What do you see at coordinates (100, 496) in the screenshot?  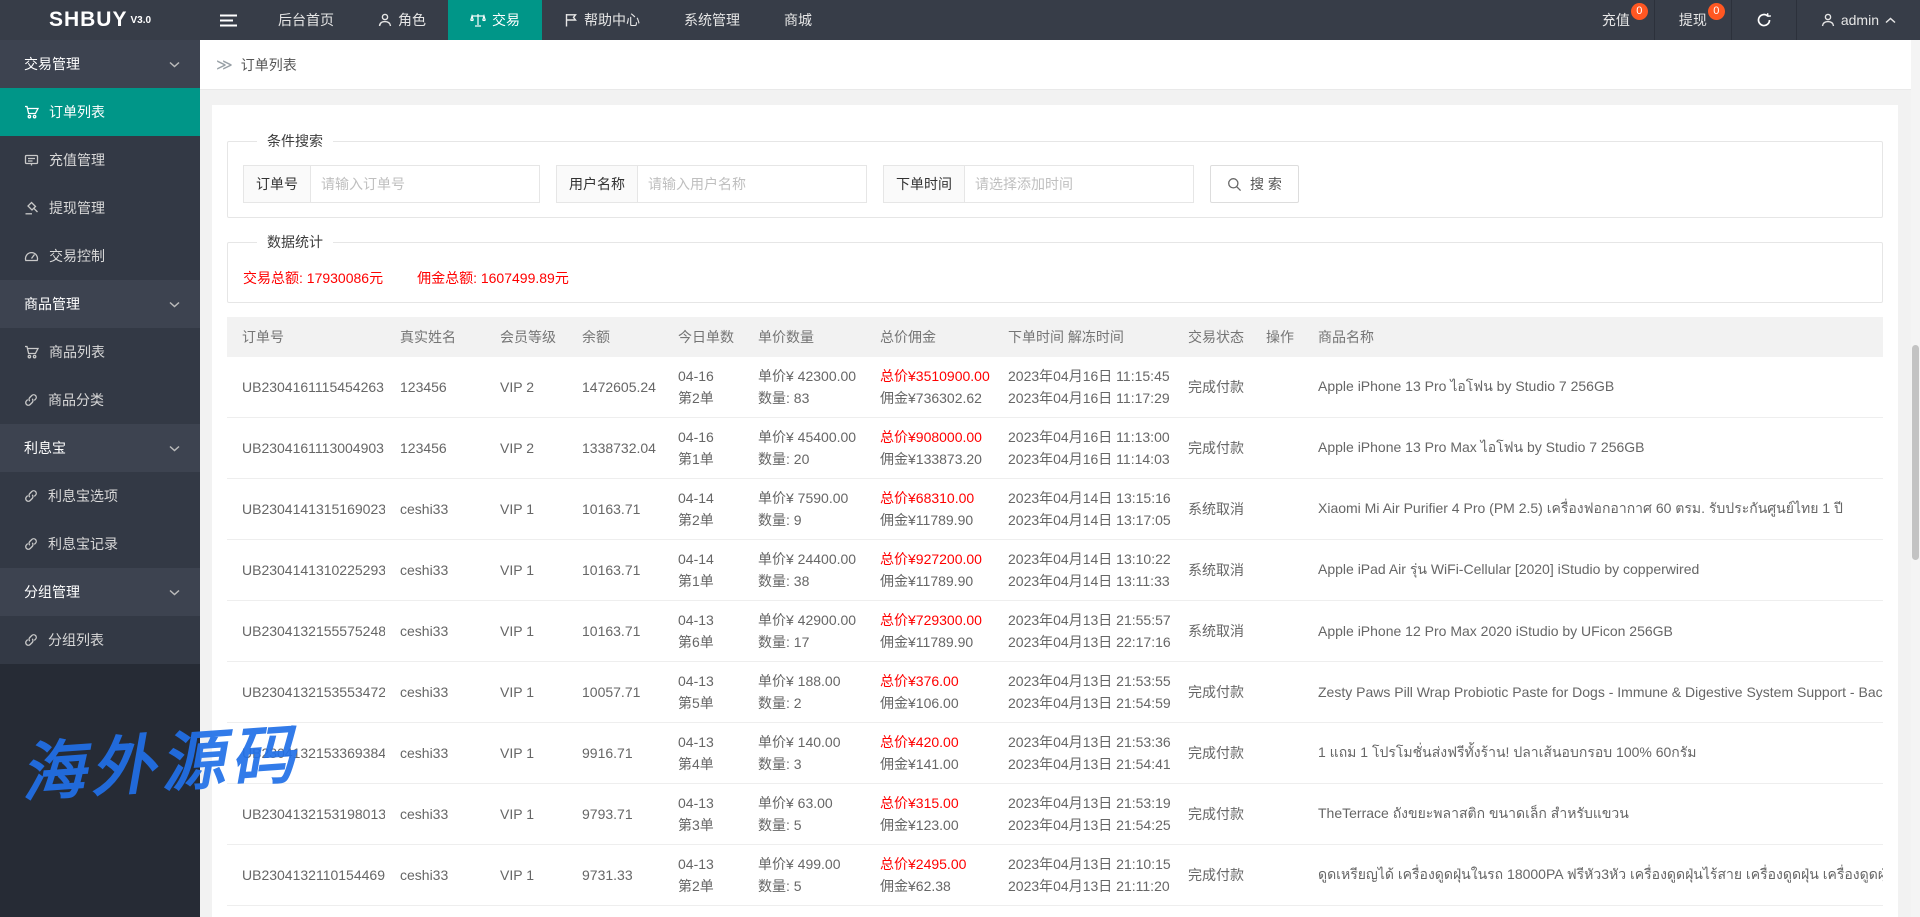 I see `sidebar-item-interest-options: 利息宝选项` at bounding box center [100, 496].